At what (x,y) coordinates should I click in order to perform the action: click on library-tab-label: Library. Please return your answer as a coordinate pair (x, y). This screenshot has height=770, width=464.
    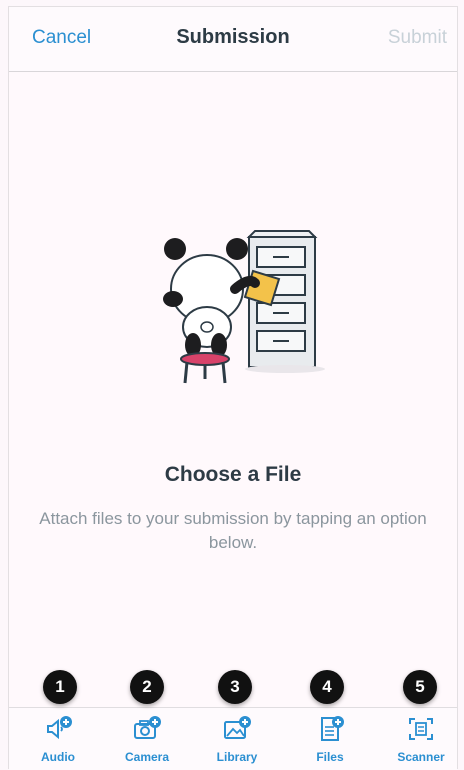
    Looking at the image, I should click on (237, 757).